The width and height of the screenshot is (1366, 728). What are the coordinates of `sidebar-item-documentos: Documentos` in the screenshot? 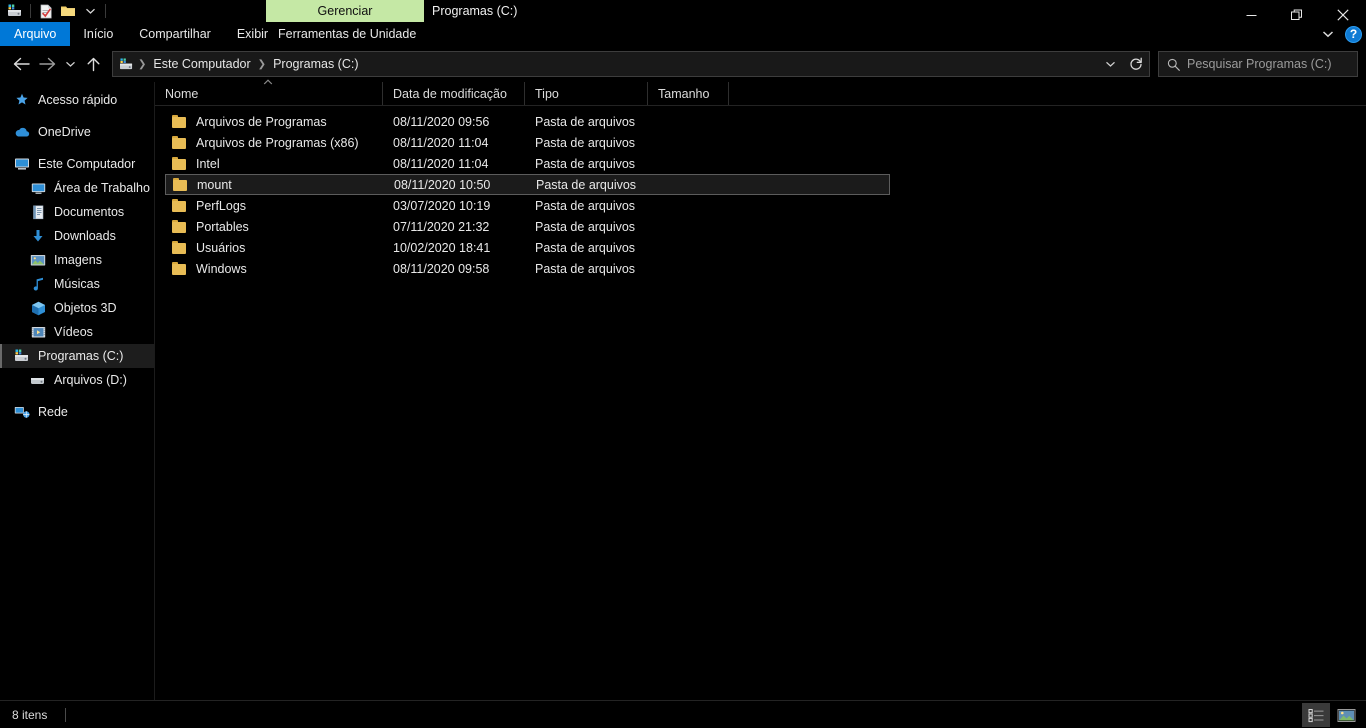 It's located at (77, 212).